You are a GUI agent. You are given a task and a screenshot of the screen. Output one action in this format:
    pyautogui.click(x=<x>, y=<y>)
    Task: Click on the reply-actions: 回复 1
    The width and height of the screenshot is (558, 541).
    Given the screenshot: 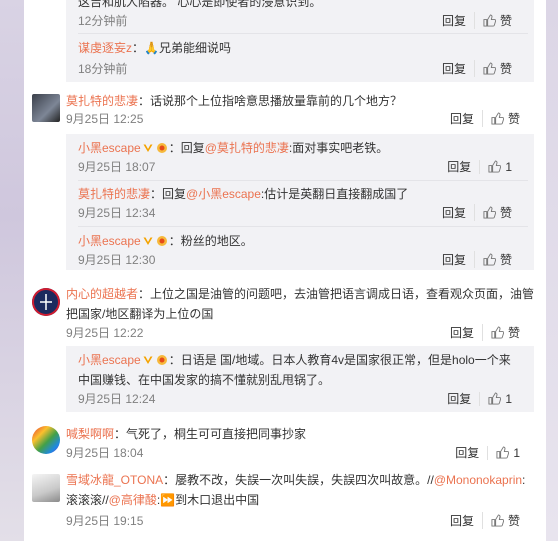 What is the action you would take?
    pyautogui.click(x=479, y=398)
    